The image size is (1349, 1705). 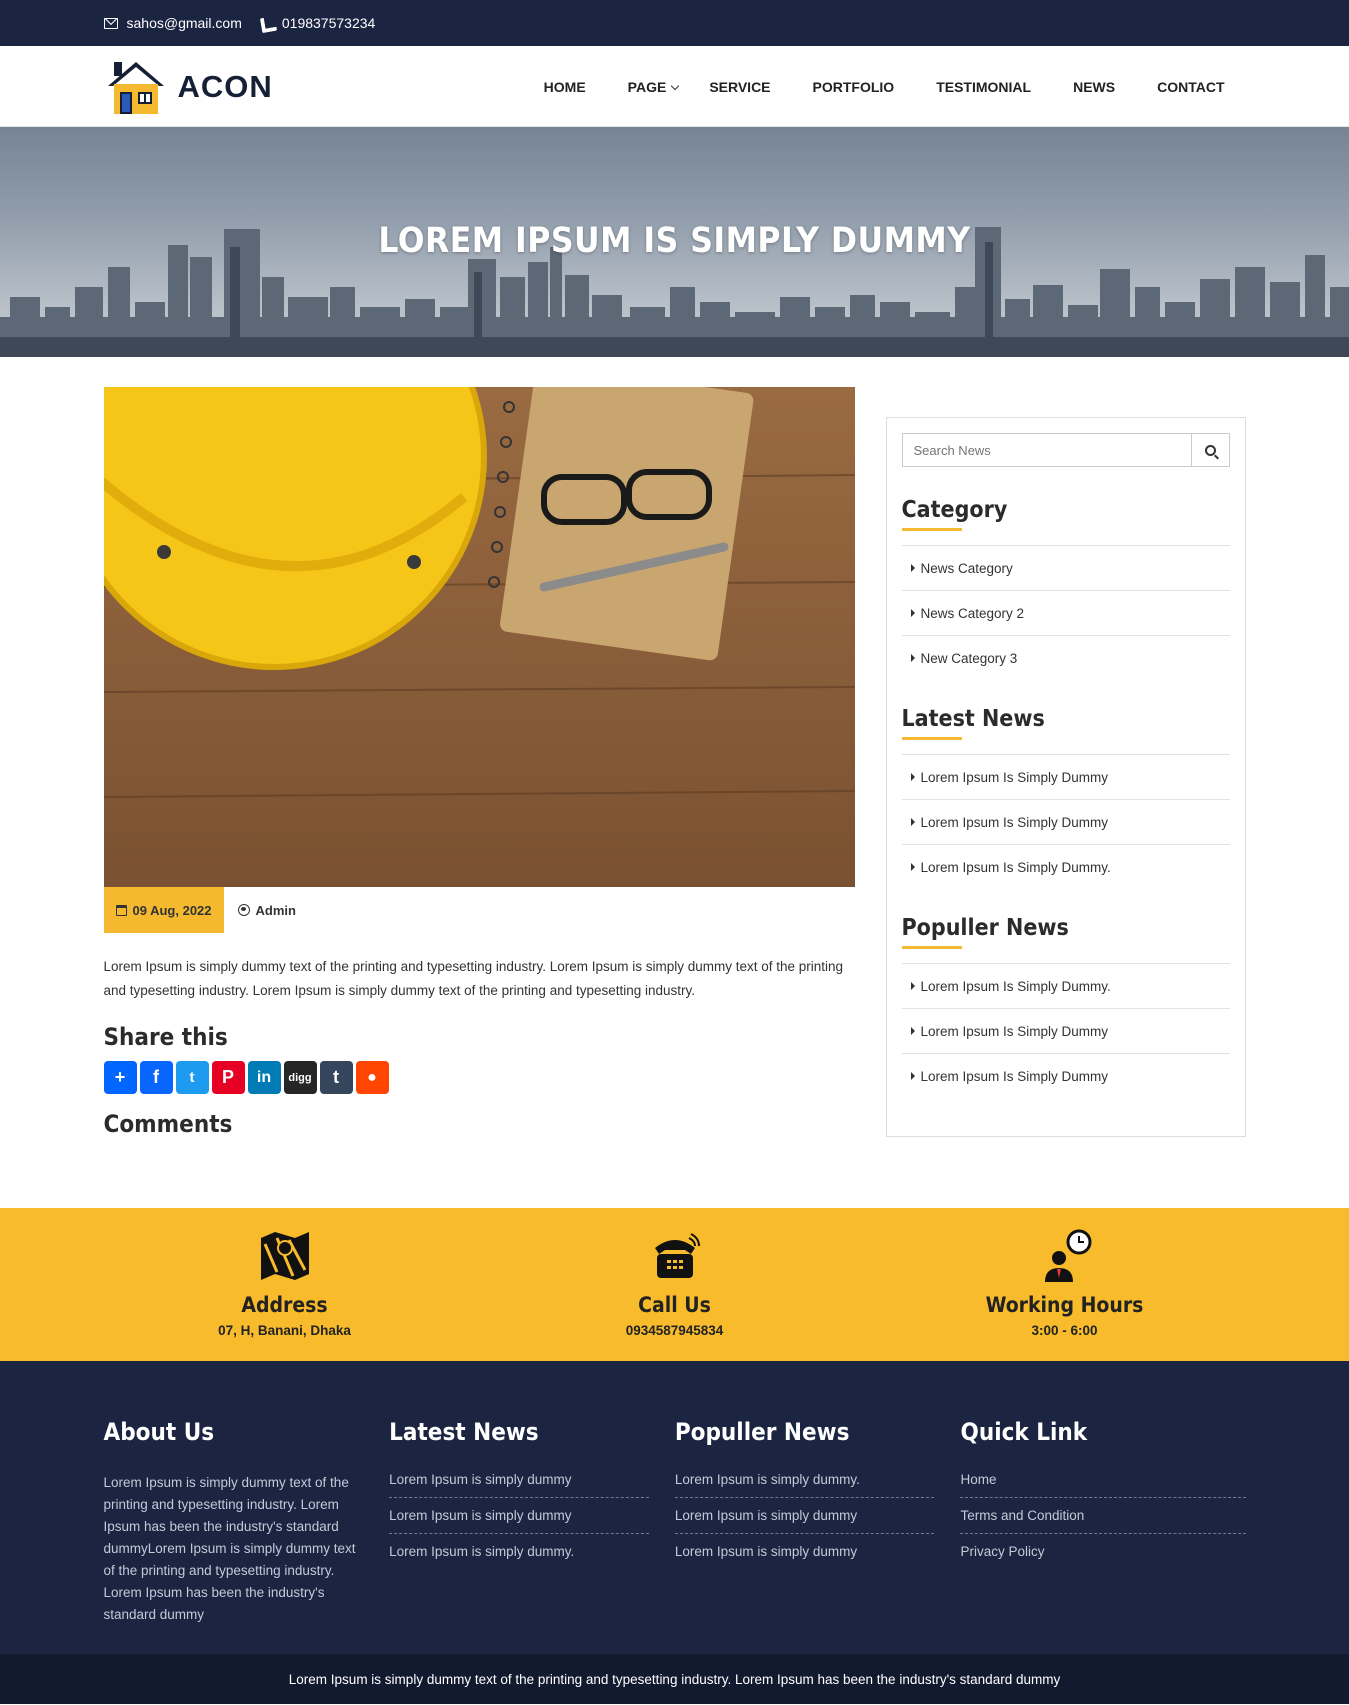 I want to click on address-title: Address, so click(x=284, y=1305).